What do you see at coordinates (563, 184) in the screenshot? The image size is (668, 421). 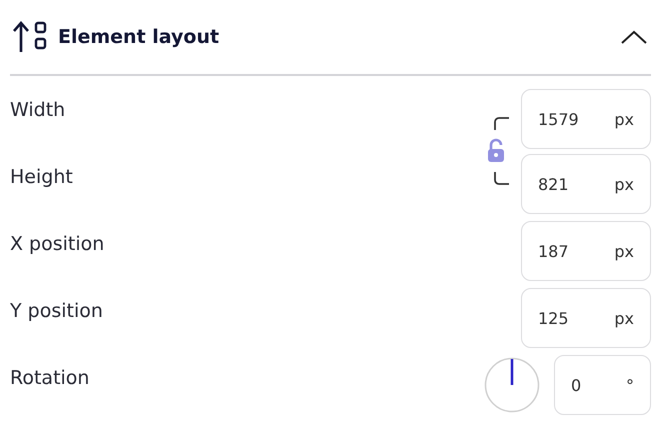 I see `value-text: 821` at bounding box center [563, 184].